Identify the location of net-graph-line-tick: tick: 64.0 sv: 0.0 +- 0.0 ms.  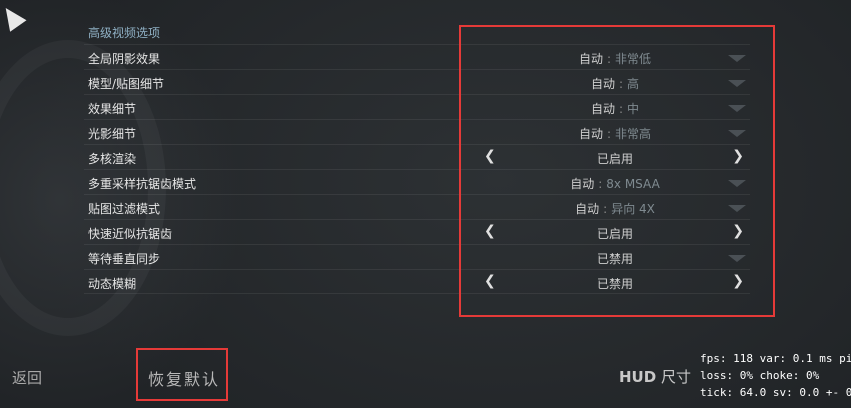
(775, 392).